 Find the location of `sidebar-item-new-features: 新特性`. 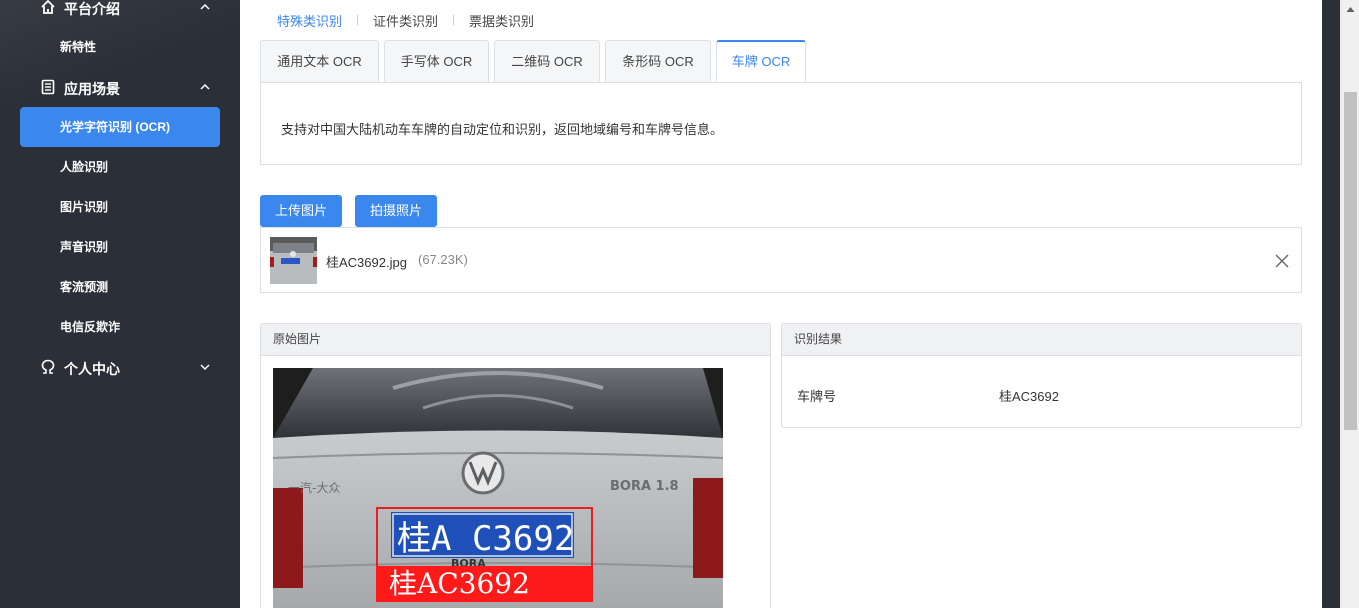

sidebar-item-new-features: 新特性 is located at coordinates (120, 47).